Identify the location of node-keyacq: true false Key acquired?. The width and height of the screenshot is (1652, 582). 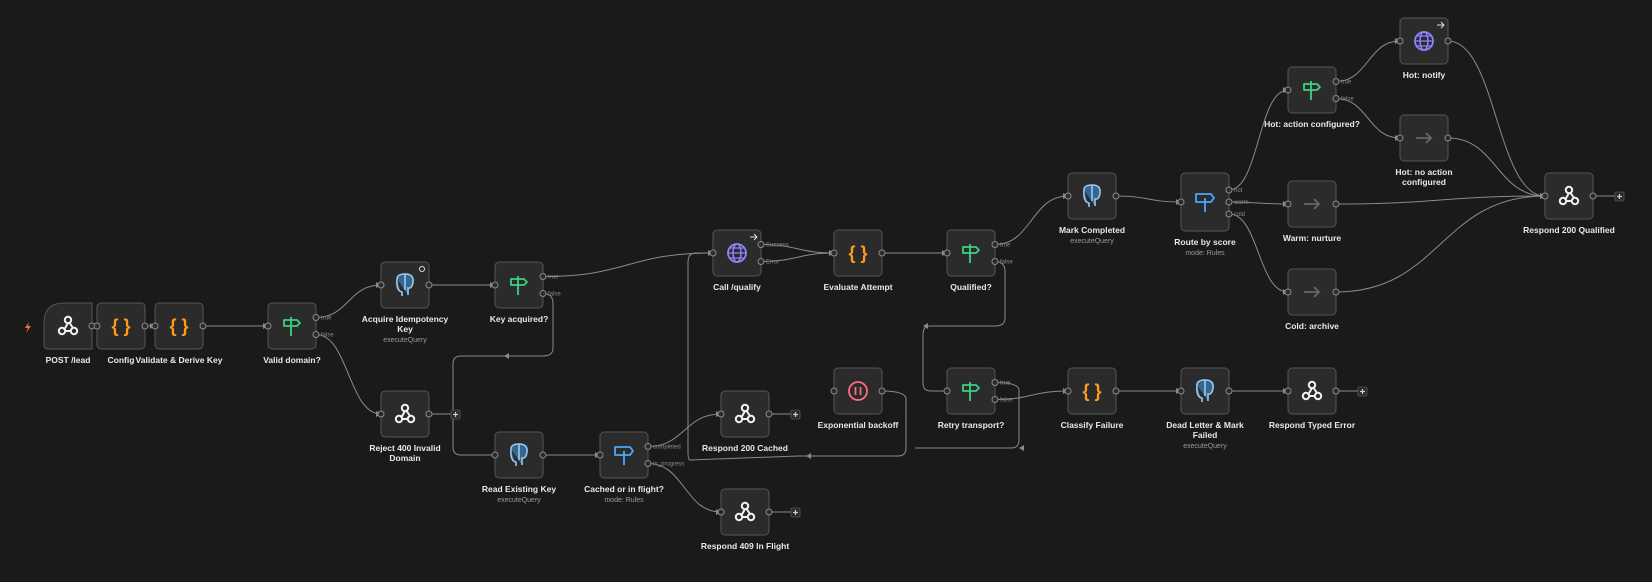
(526, 292).